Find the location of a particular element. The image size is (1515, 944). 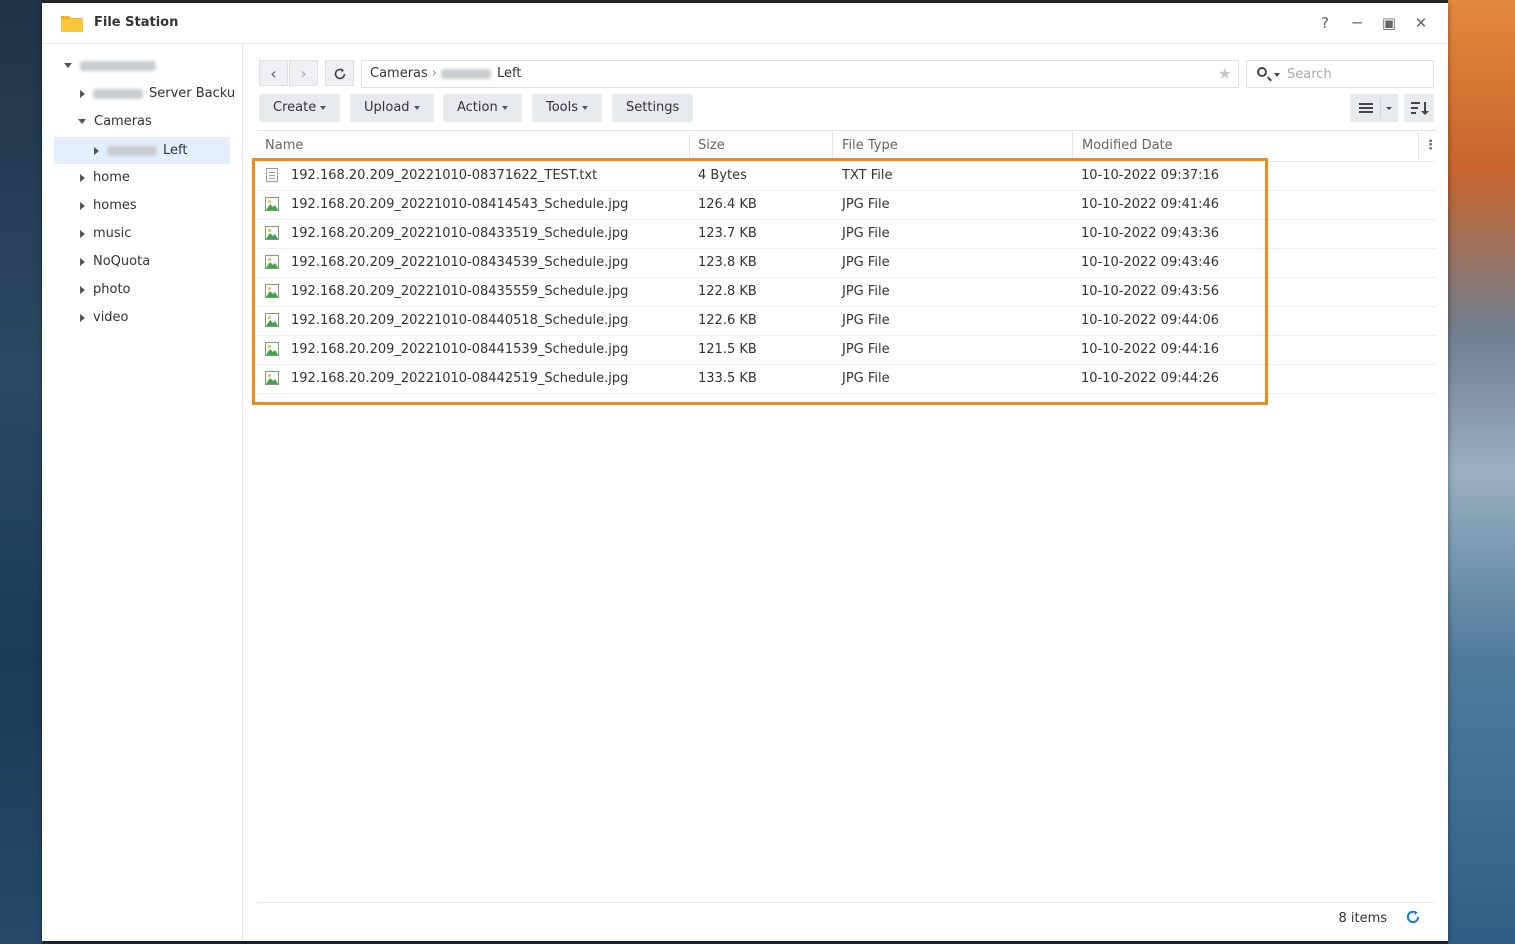

file-size: 122.6 KB is located at coordinates (727, 320).